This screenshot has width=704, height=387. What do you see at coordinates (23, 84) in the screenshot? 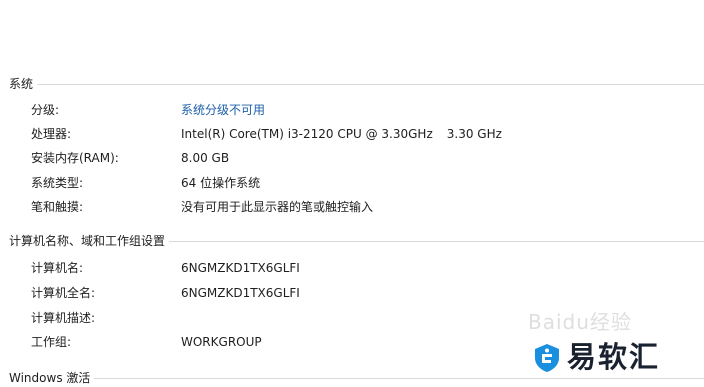
I see `system-section-title: 系统` at bounding box center [23, 84].